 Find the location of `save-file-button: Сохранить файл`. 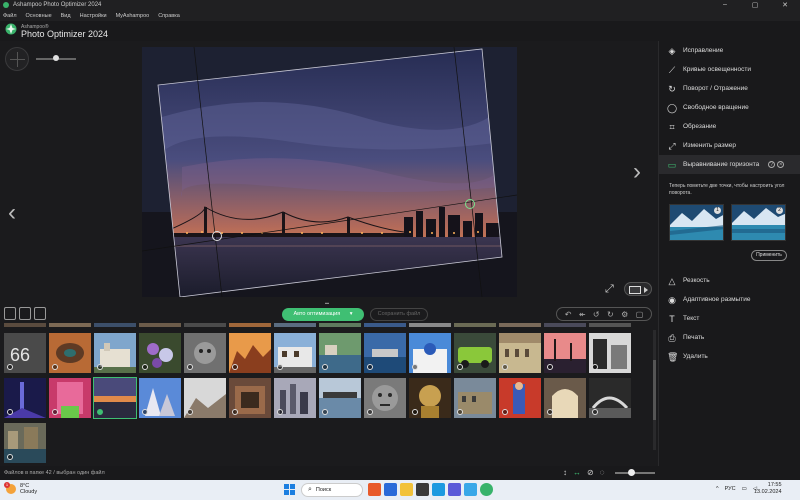

save-file-button: Сохранить файл is located at coordinates (399, 314).